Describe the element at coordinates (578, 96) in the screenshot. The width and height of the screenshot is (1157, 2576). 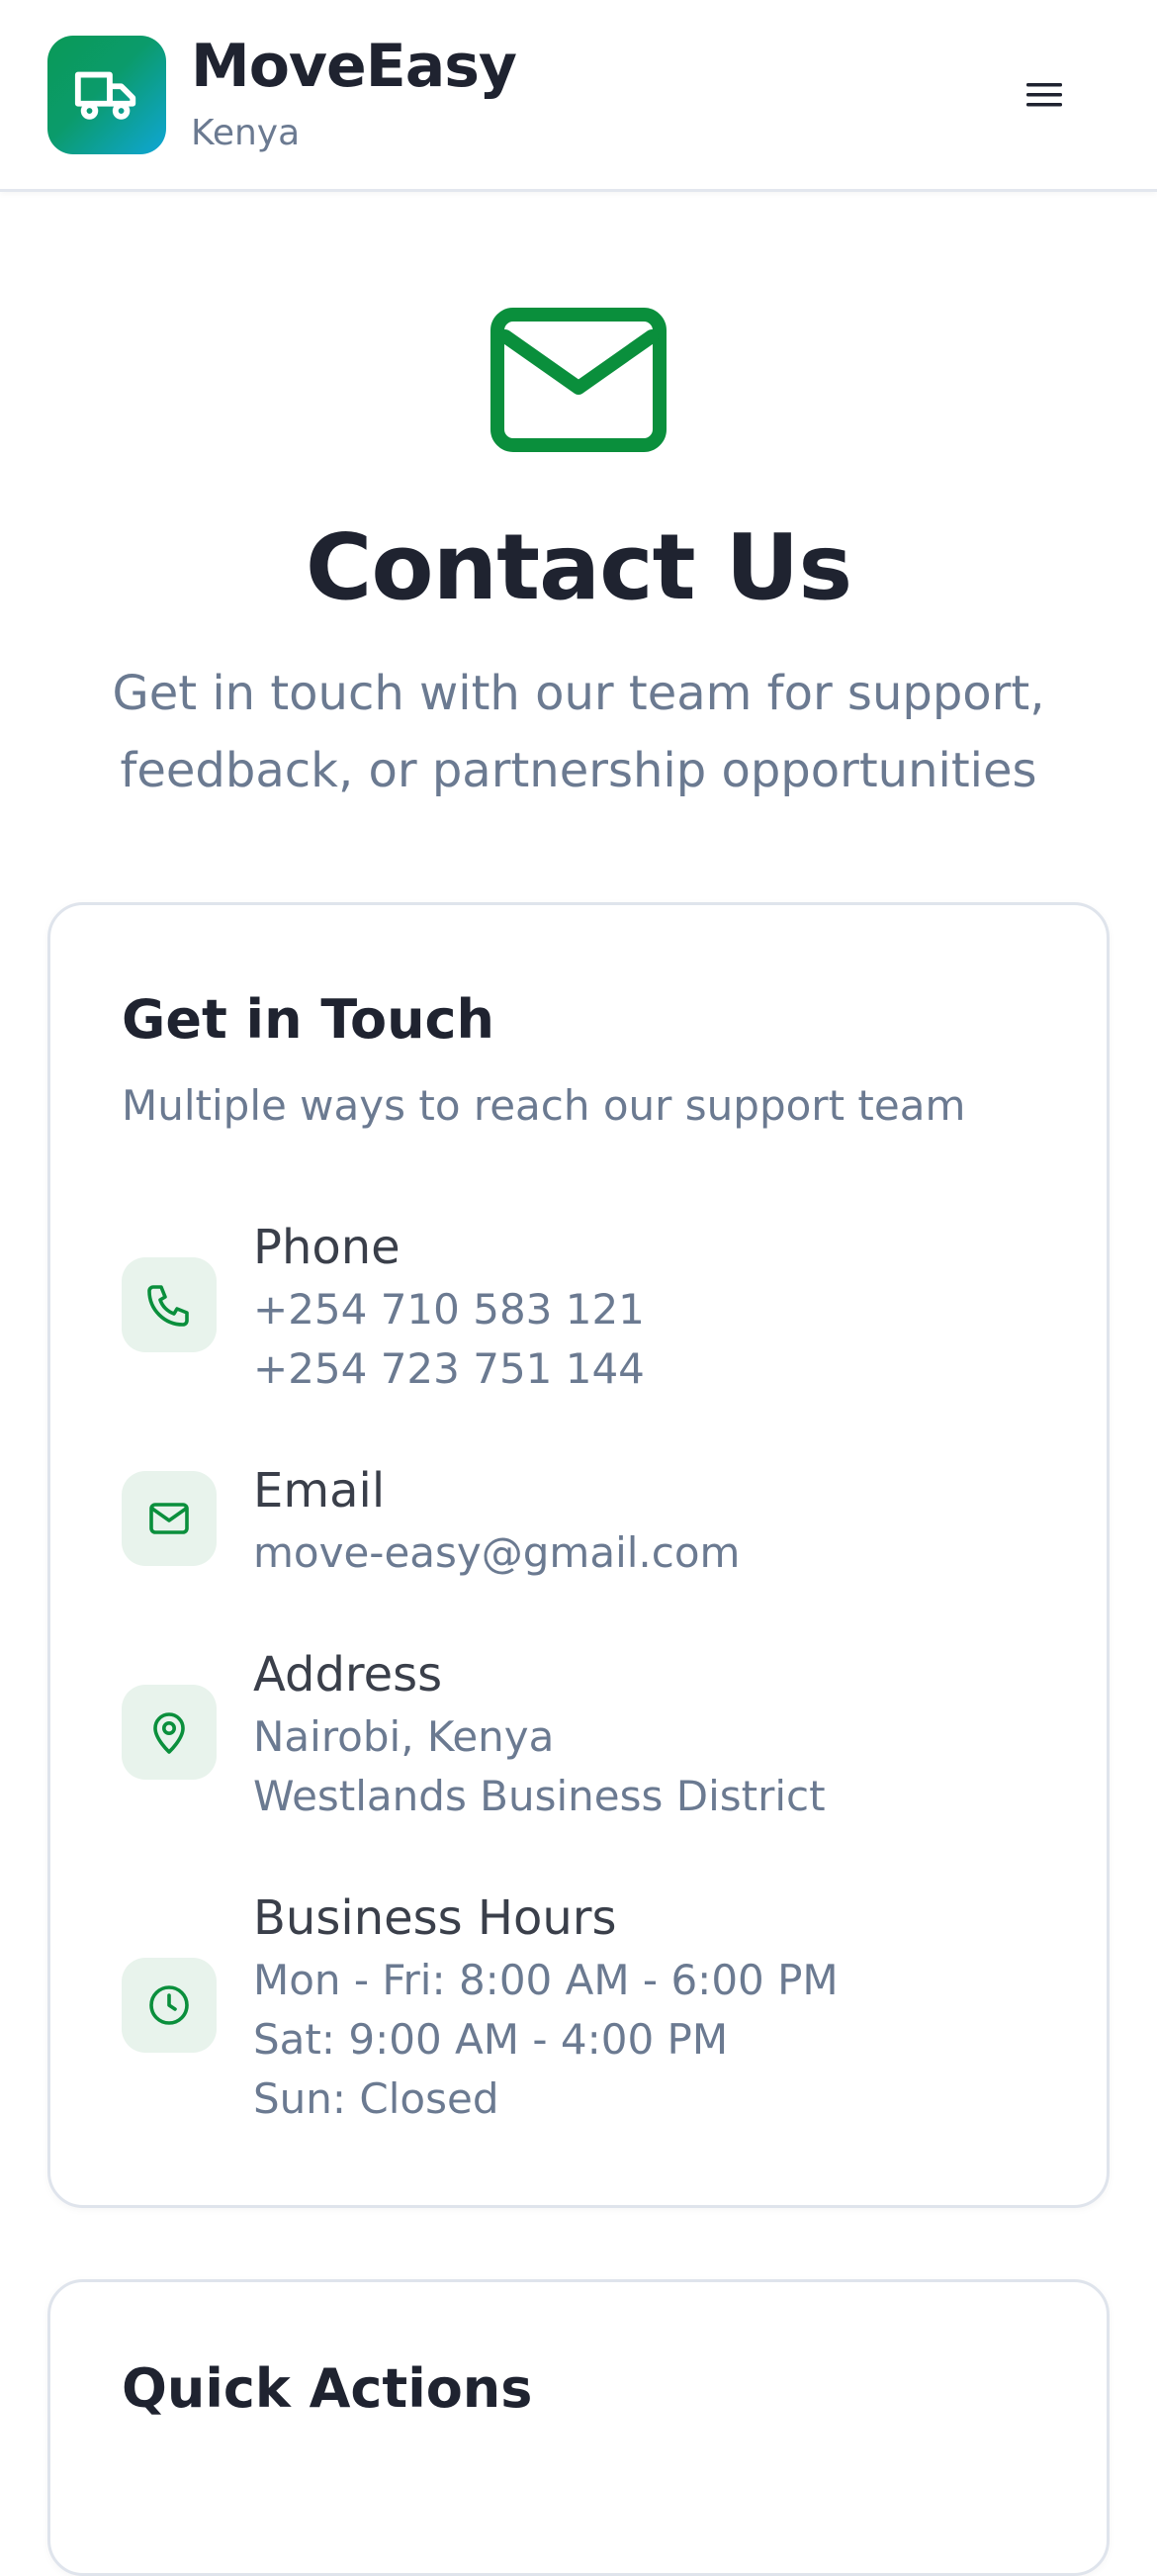
I see `app-header: MoveEasy Kenya` at that location.